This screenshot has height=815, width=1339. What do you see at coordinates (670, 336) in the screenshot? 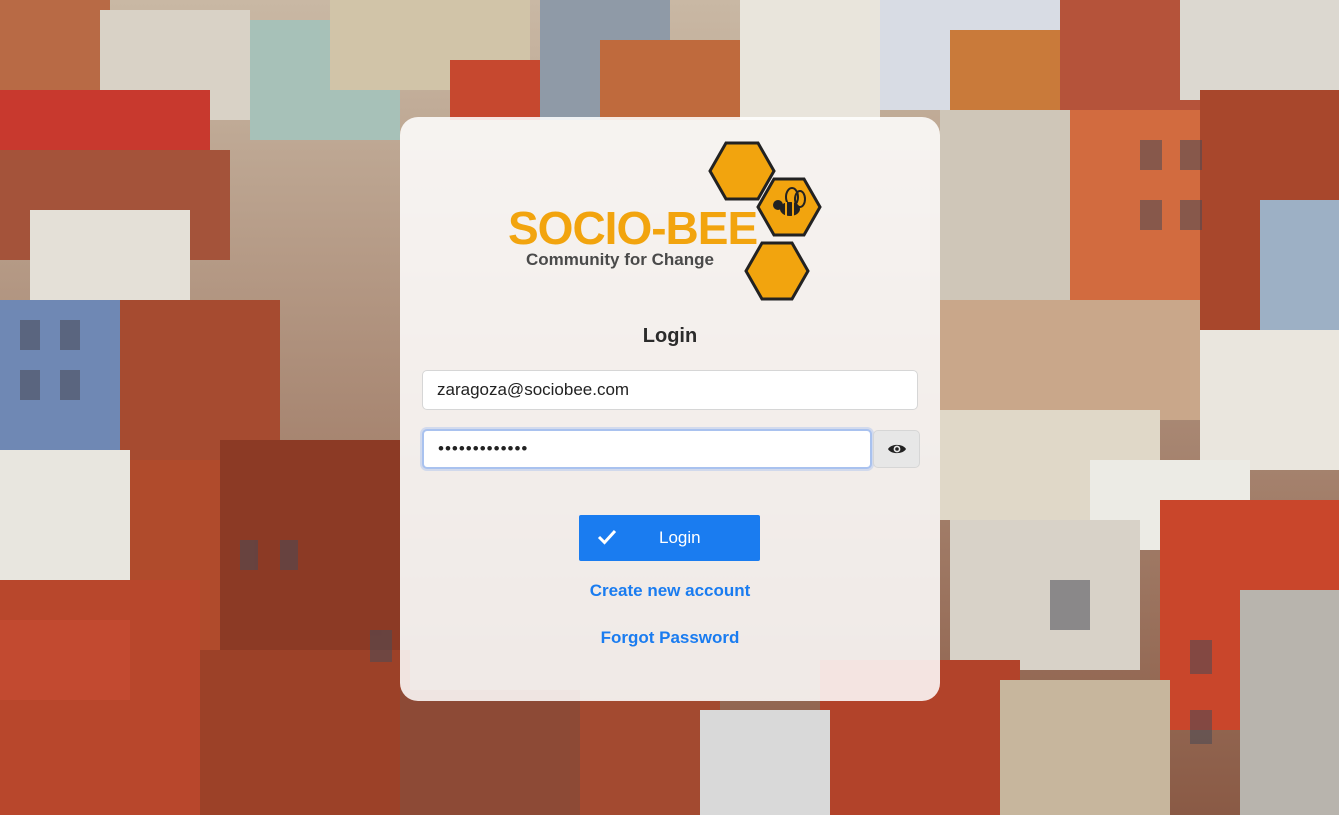
I see `login-heading: Login` at bounding box center [670, 336].